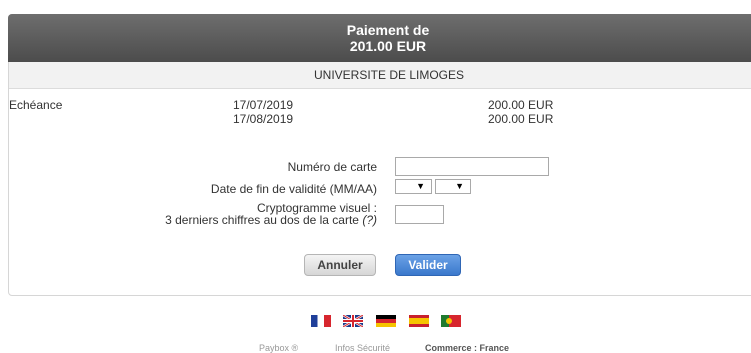 This screenshot has height=353, width=751. What do you see at coordinates (453, 186) in the screenshot?
I see `expiry-year-select: ▼` at bounding box center [453, 186].